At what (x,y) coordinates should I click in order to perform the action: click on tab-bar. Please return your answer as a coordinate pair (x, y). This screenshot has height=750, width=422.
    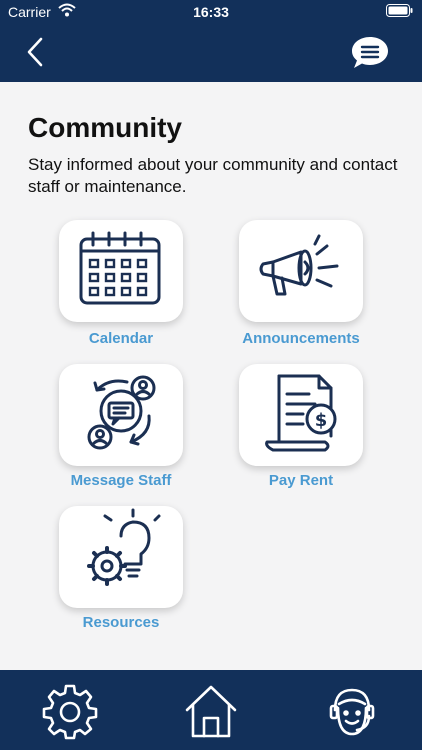
    Looking at the image, I should click on (211, 710).